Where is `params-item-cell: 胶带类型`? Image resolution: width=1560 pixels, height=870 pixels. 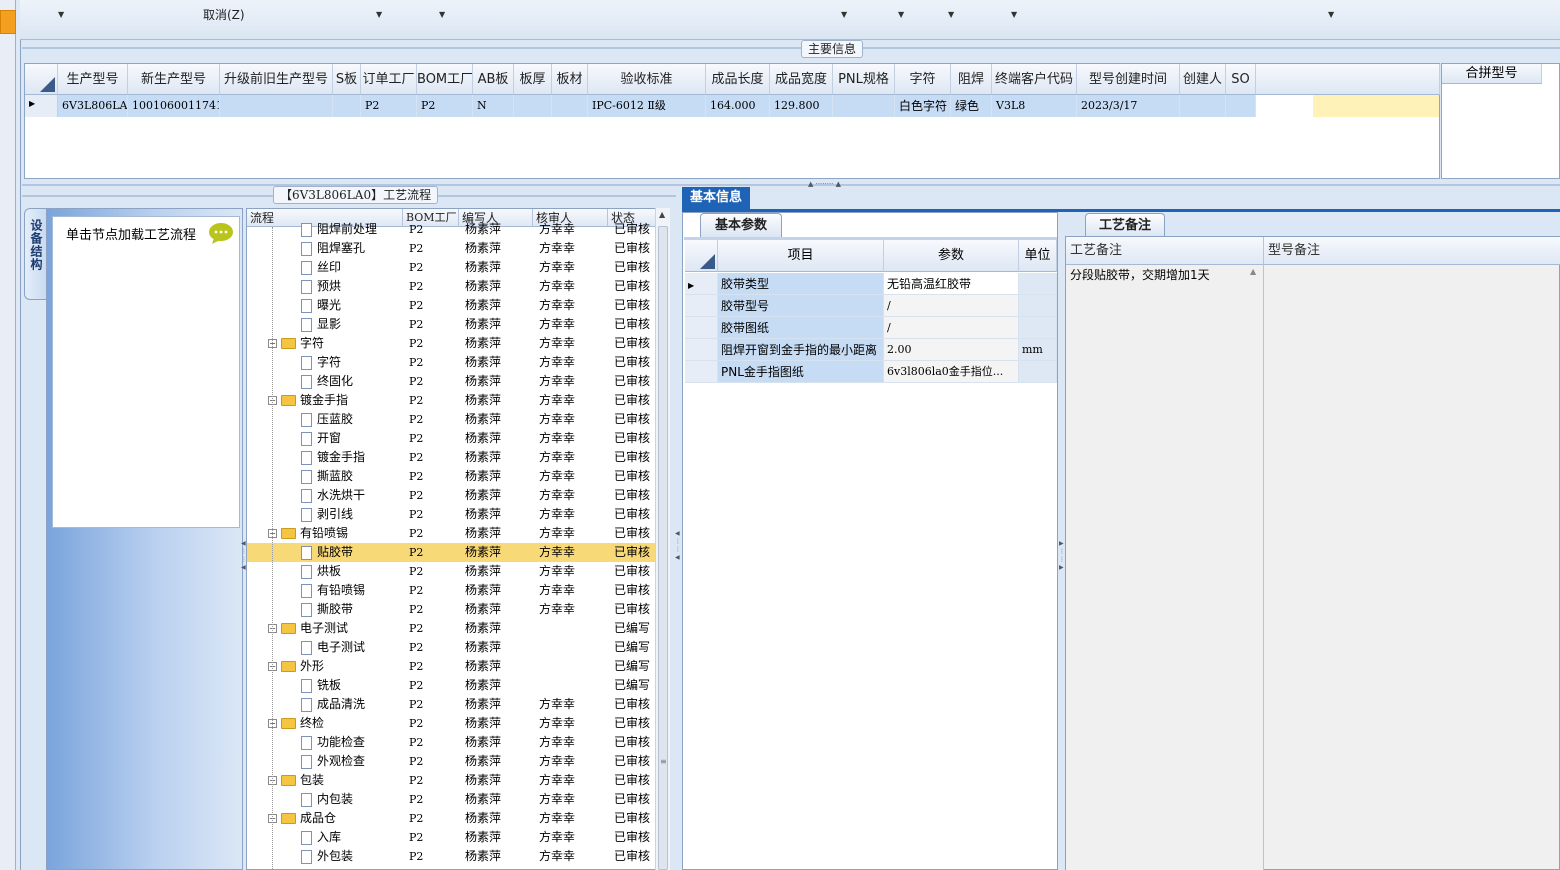 params-item-cell: 胶带类型 is located at coordinates (801, 284).